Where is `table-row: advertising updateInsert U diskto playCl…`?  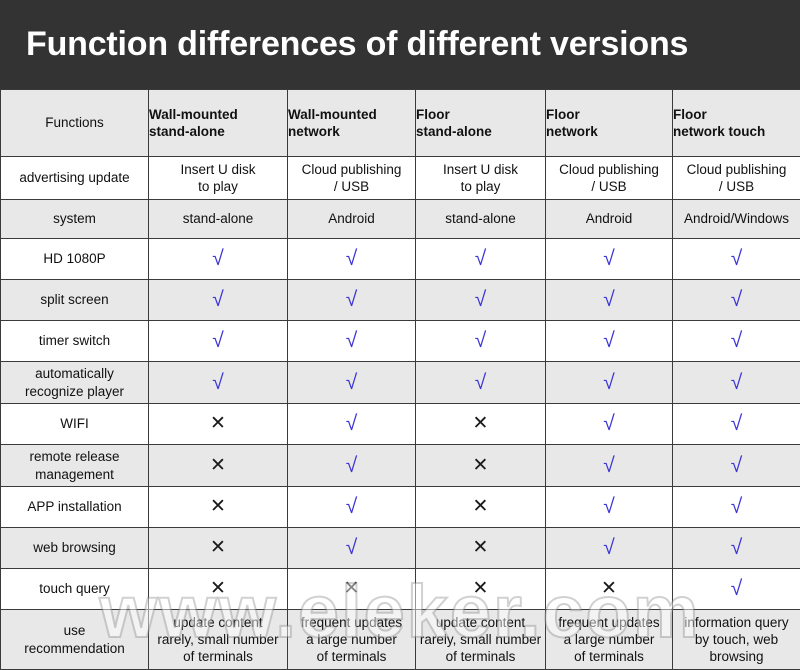 table-row: advertising updateInsert U diskto playCl… is located at coordinates (400, 178).